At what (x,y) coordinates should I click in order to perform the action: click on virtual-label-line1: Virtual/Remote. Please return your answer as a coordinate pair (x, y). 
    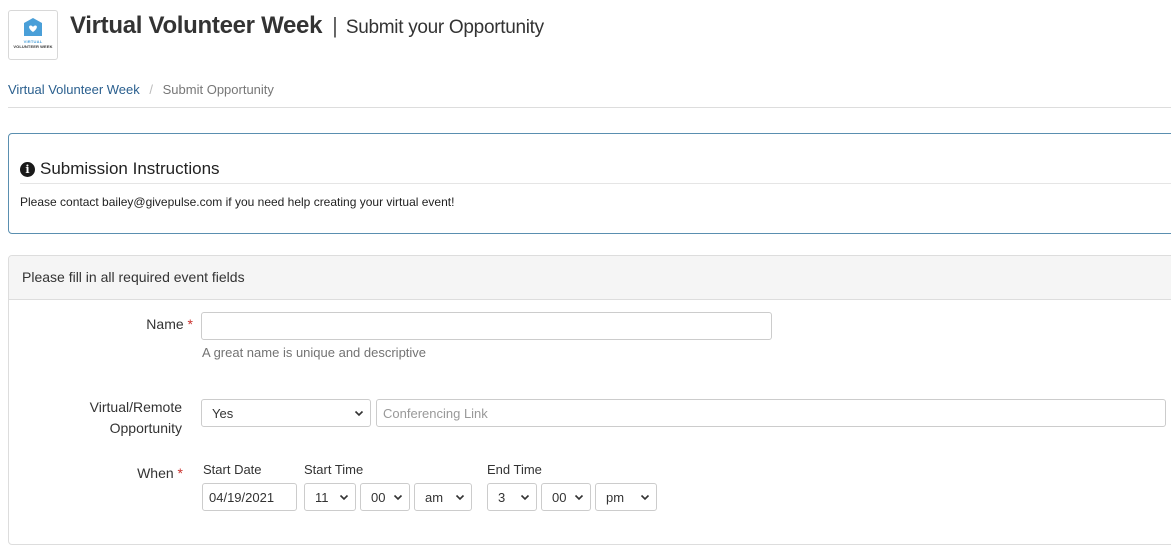
    Looking at the image, I should click on (135, 407).